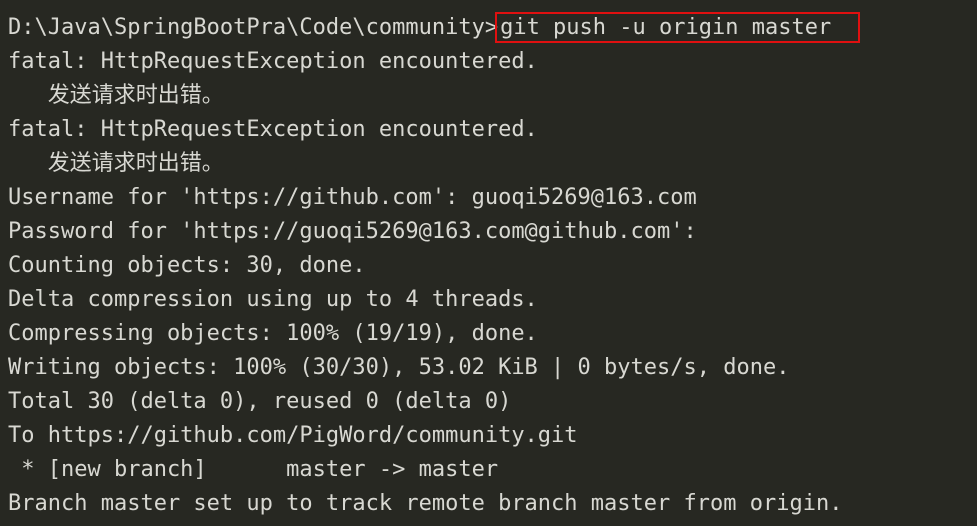 This screenshot has width=977, height=526. Describe the element at coordinates (678, 27) in the screenshot. I see `highlighted-command: git push -u origin master` at that location.